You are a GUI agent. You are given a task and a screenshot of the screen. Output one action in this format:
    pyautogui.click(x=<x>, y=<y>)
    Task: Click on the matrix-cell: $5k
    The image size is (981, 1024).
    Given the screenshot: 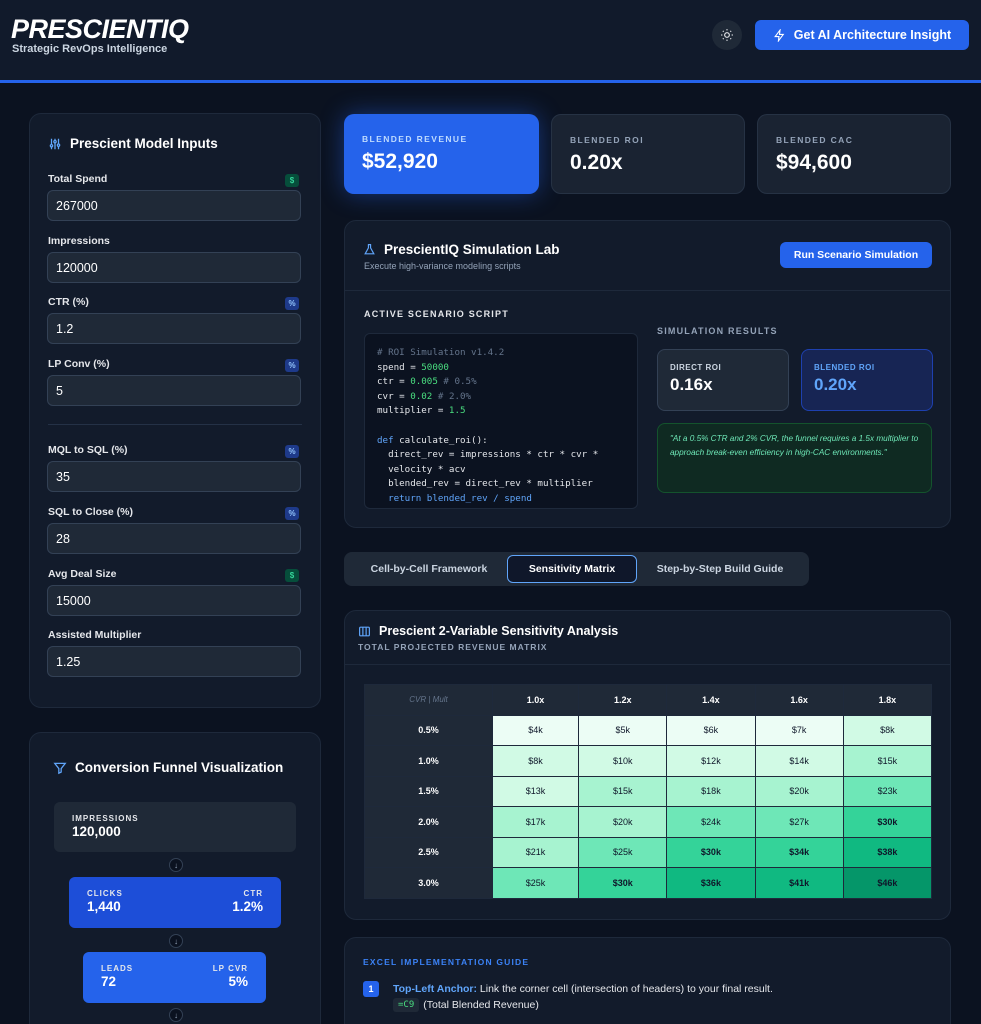 What is the action you would take?
    pyautogui.click(x=623, y=730)
    